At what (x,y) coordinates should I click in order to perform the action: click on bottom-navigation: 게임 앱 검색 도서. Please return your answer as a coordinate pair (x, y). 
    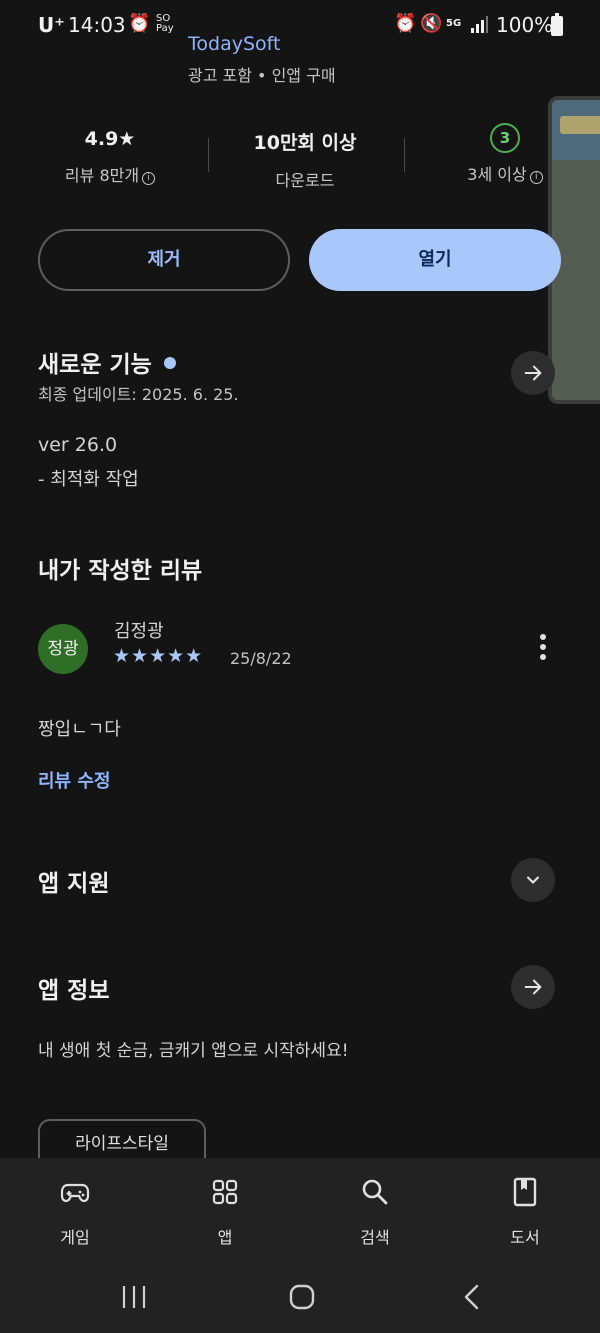
    Looking at the image, I should click on (300, 1209).